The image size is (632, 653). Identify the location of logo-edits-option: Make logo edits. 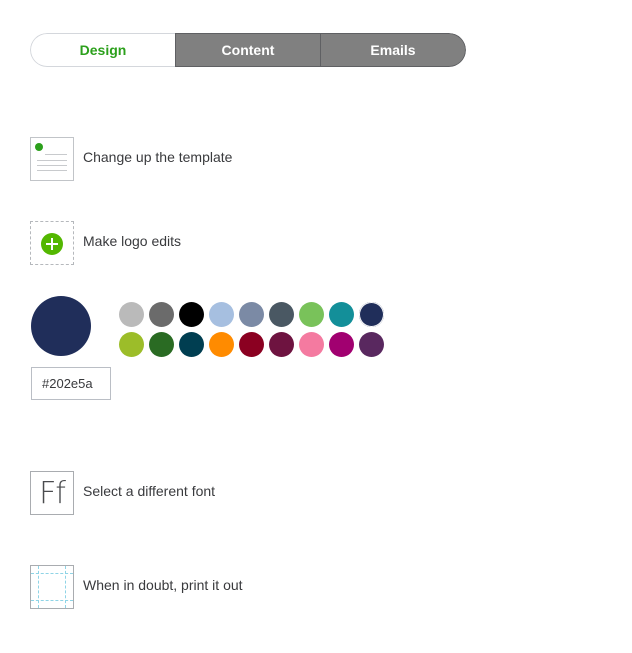
(105, 243).